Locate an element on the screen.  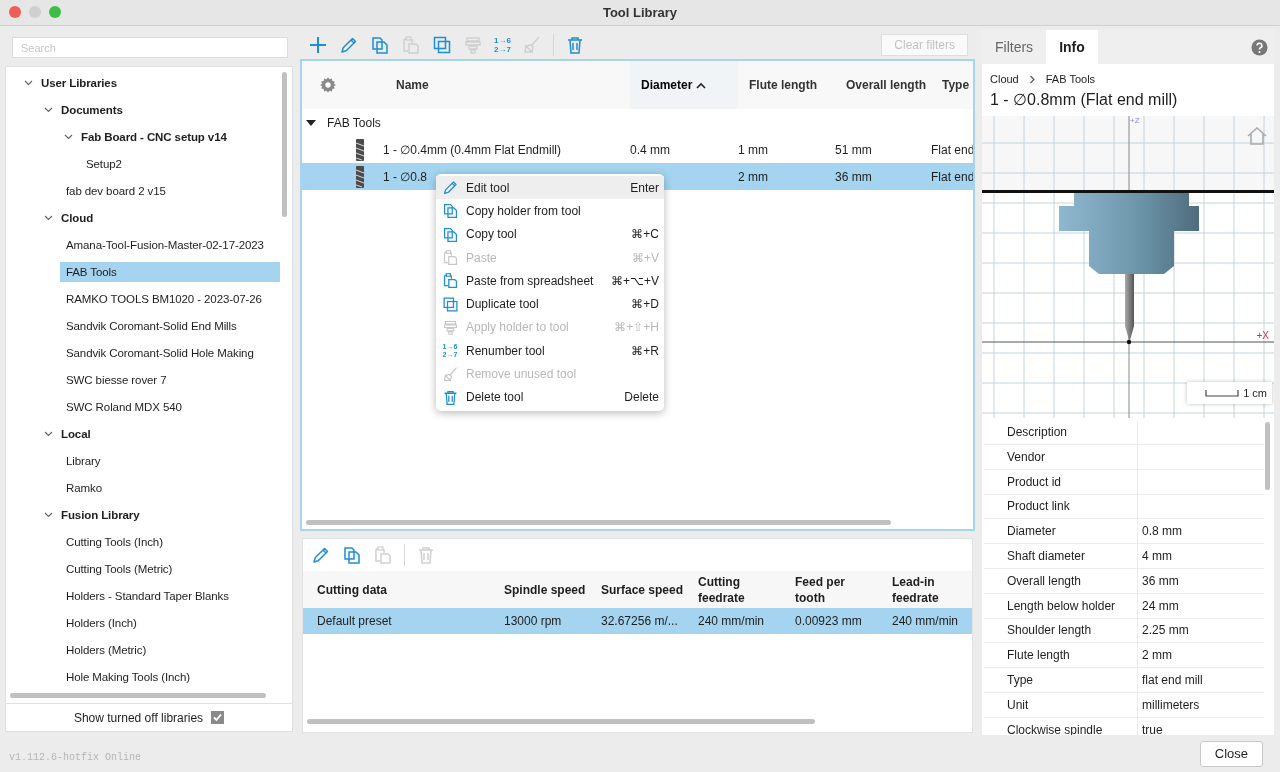
table-cell: 0.00923 mm is located at coordinates (828, 621).